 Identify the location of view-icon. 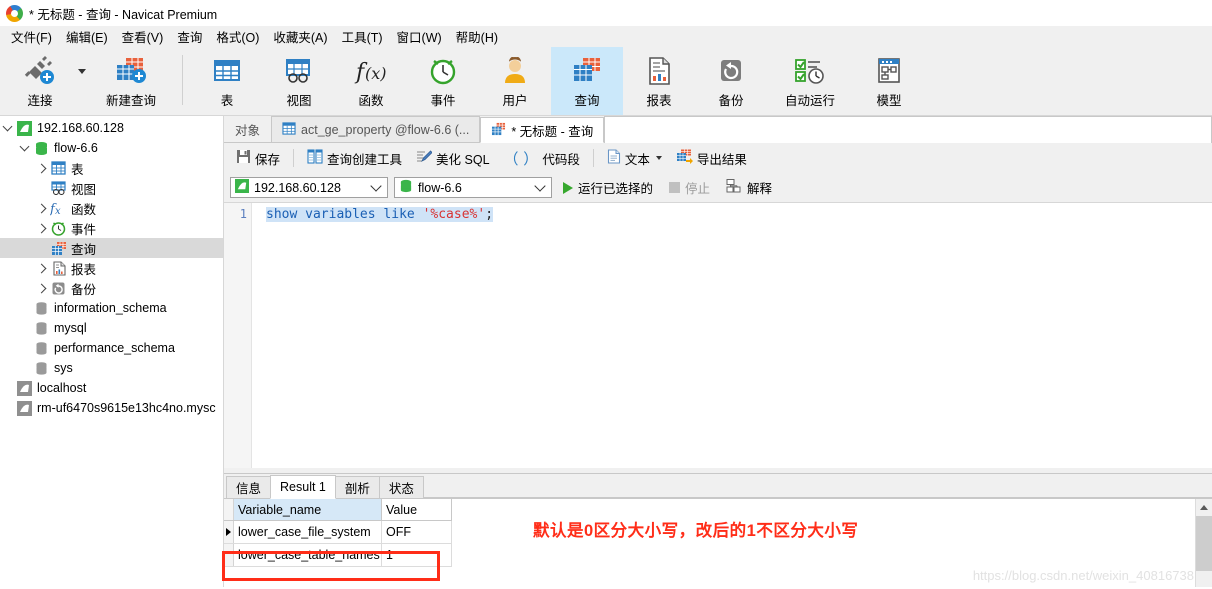
(58, 188).